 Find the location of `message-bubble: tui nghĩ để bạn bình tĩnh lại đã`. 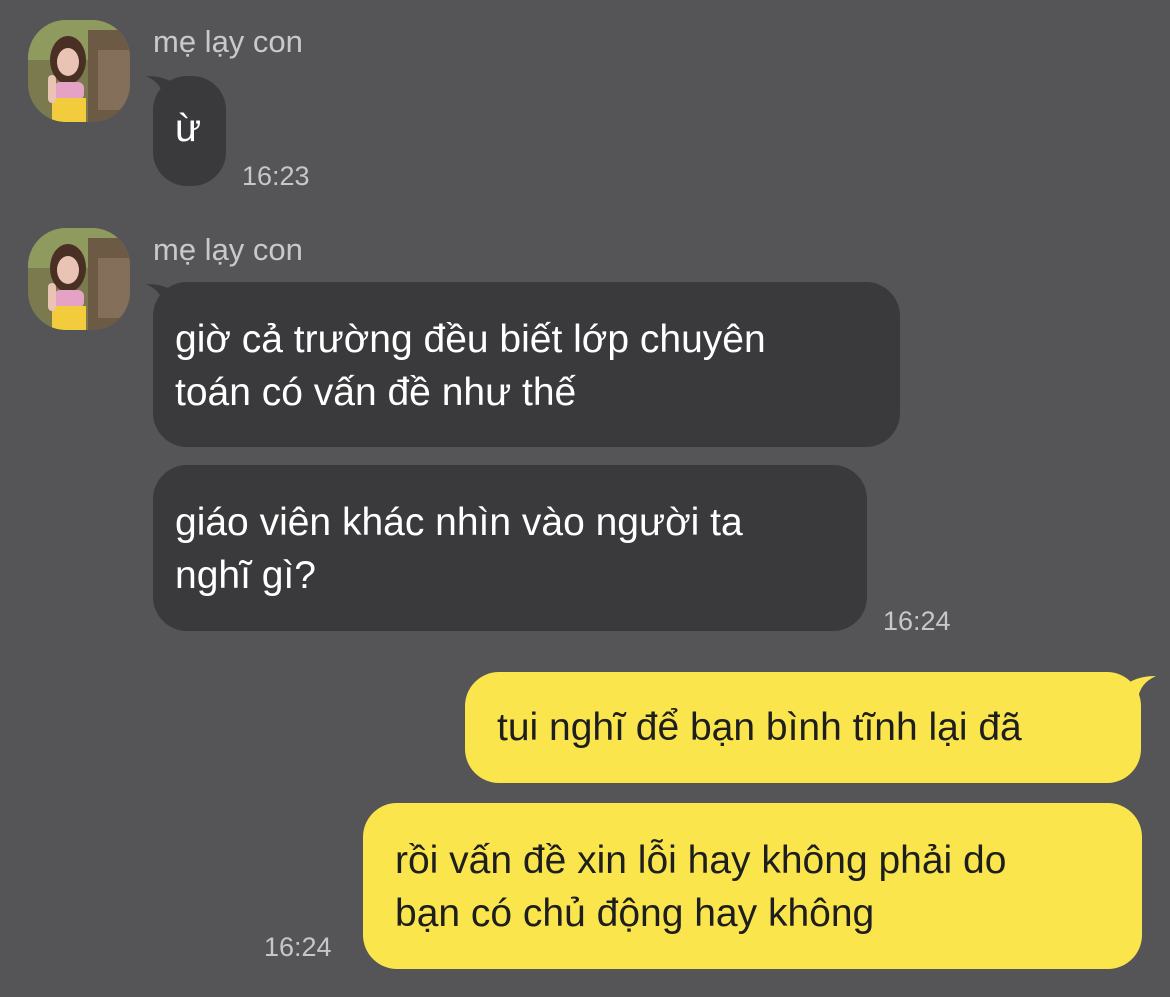

message-bubble: tui nghĩ để bạn bình tĩnh lại đã is located at coordinates (803, 727).